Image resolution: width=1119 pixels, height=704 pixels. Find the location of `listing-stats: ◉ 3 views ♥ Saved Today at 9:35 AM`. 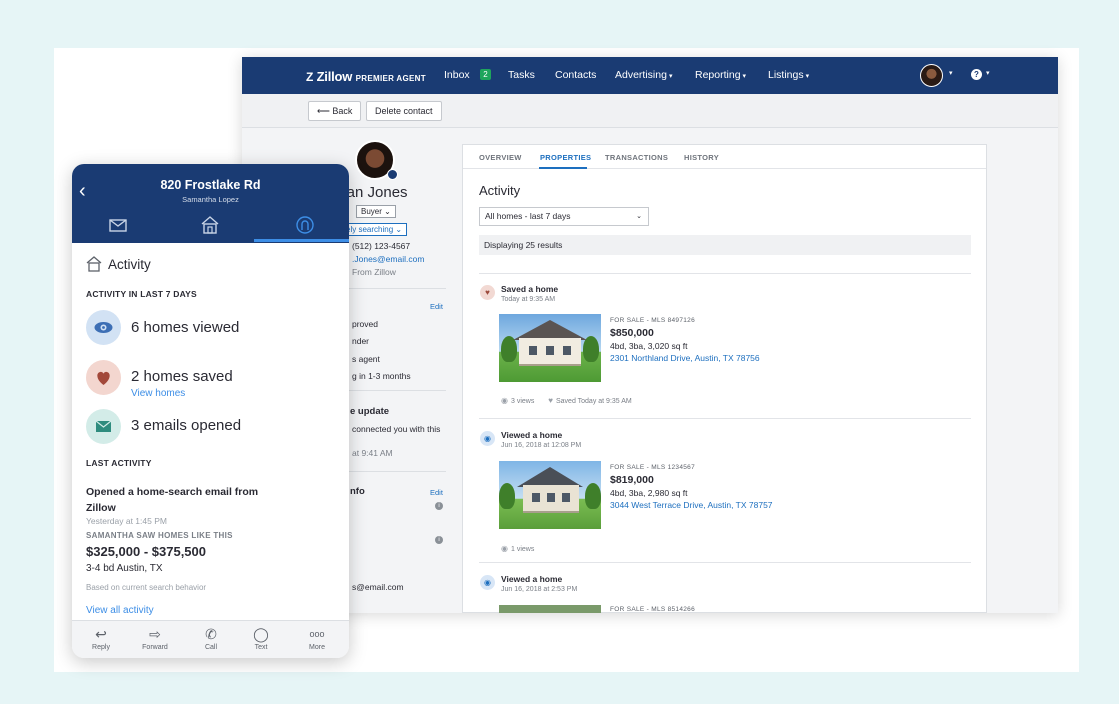

listing-stats: ◉ 3 views ♥ Saved Today at 9:35 AM is located at coordinates (566, 400).